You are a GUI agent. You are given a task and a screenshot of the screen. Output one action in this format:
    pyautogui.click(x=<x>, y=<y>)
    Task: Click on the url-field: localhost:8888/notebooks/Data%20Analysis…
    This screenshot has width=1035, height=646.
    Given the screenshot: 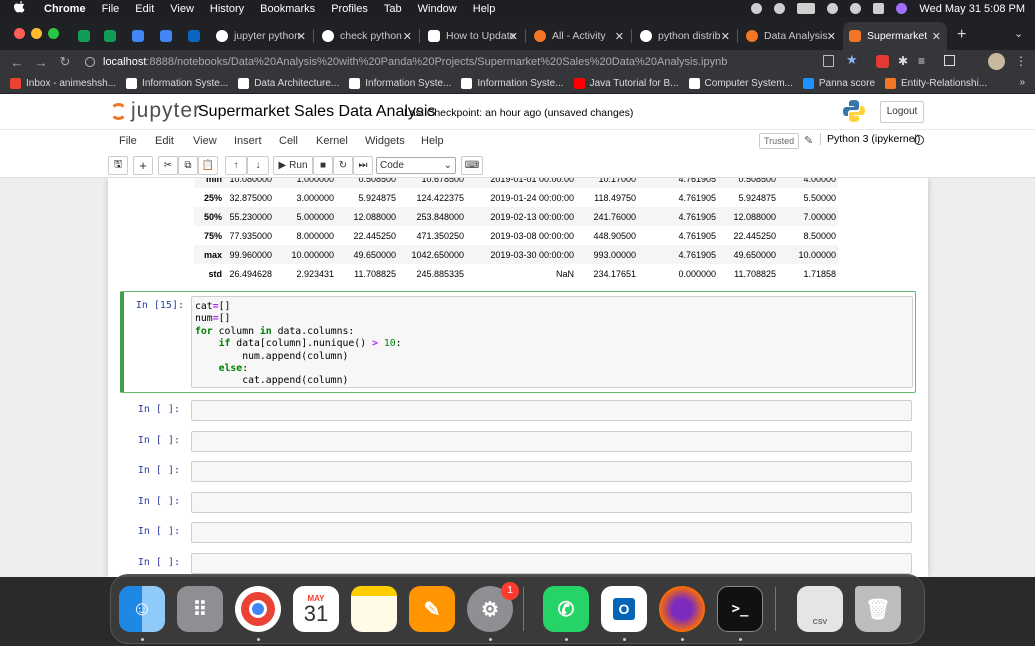 What is the action you would take?
    pyautogui.click(x=460, y=62)
    